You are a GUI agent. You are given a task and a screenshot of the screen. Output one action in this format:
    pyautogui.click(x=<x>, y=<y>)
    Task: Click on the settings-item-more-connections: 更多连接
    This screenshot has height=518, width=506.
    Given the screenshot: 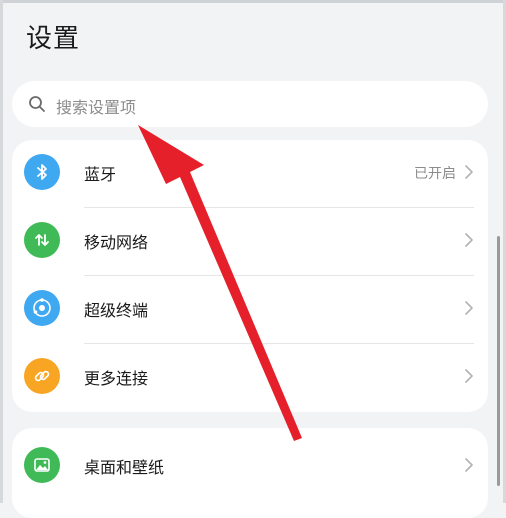 What is the action you would take?
    pyautogui.click(x=250, y=378)
    